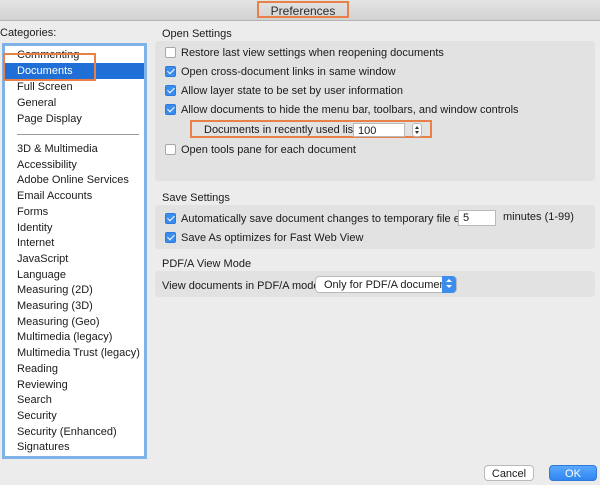  Describe the element at coordinates (74, 385) in the screenshot. I see `sidebar-item-reviewing: Reviewing` at that location.